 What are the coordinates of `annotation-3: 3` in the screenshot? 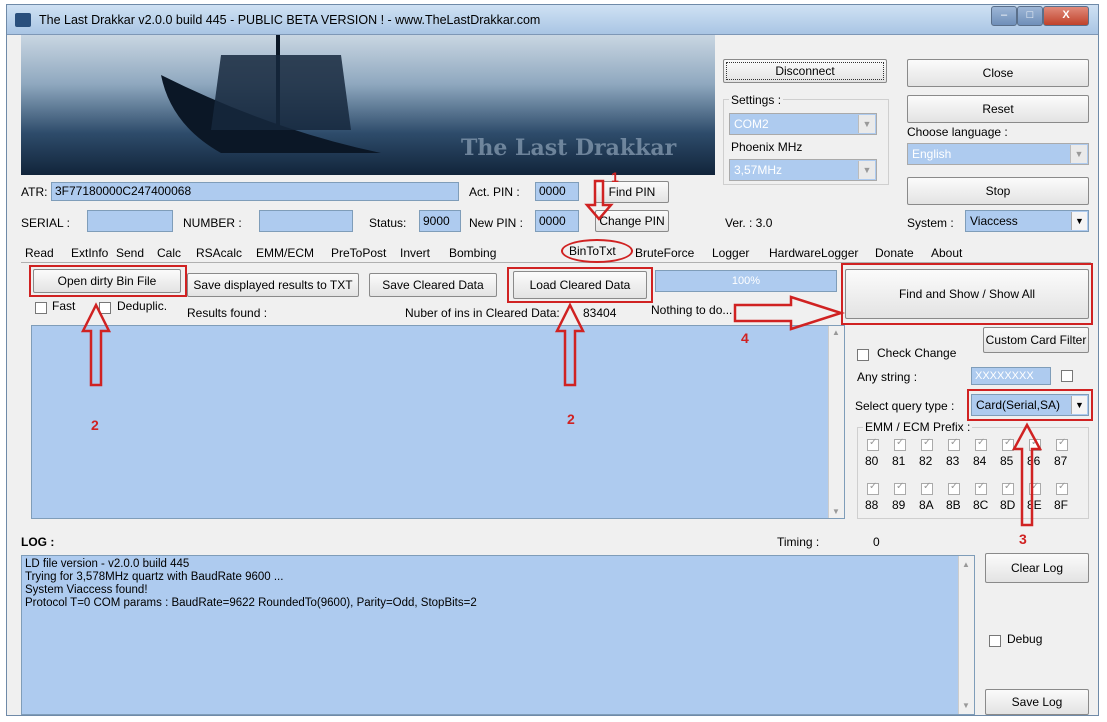 It's located at (1023, 539).